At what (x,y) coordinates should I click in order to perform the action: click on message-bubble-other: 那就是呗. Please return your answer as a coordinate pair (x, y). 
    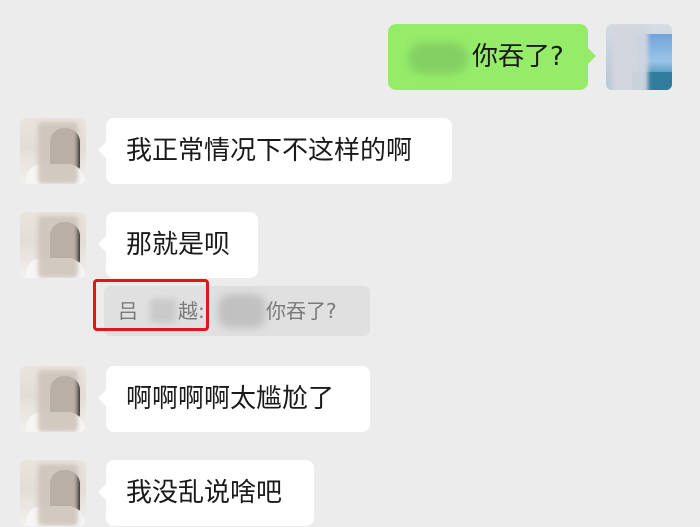
    Looking at the image, I should click on (178, 245).